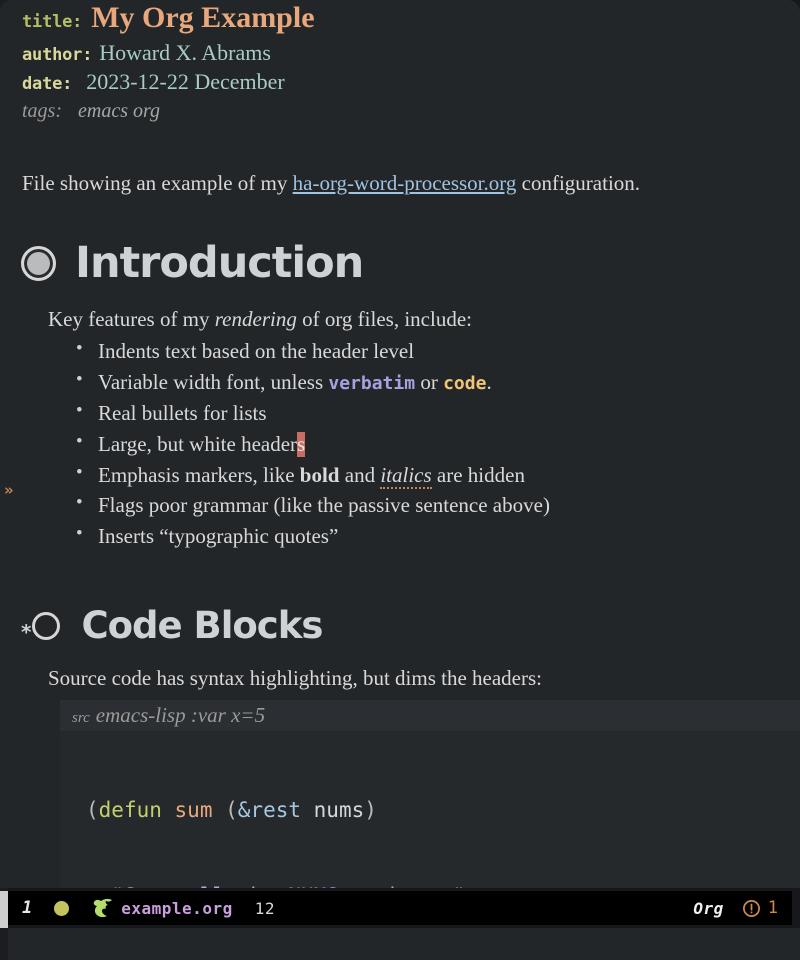  What do you see at coordinates (199, 474) in the screenshot?
I see `list-item-text: Emphasis markers, like` at bounding box center [199, 474].